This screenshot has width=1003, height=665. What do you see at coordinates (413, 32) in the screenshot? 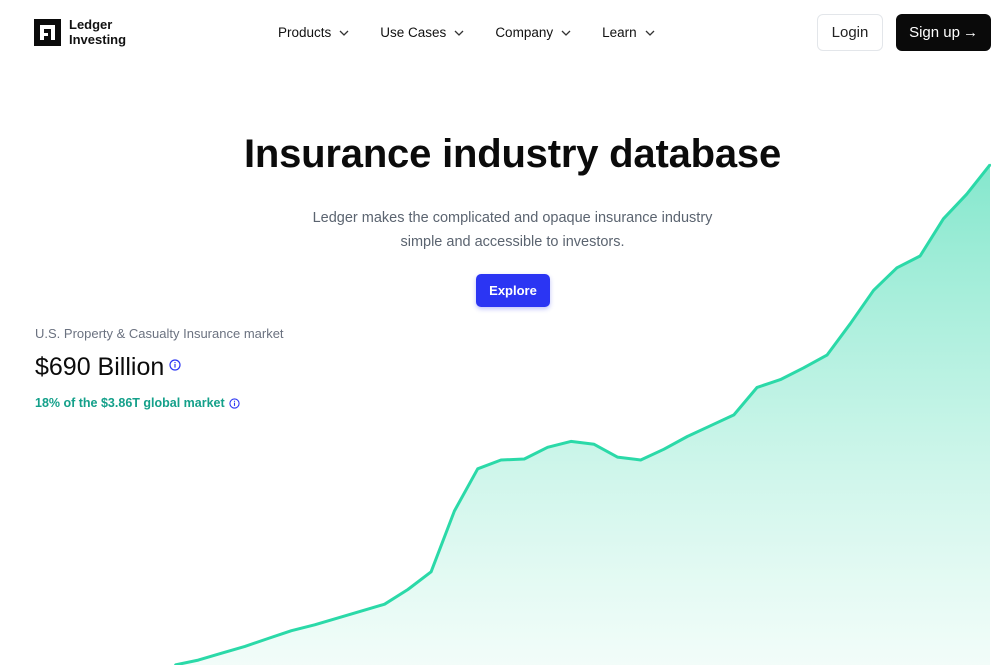
I see `nav-item-label: Use Cases` at bounding box center [413, 32].